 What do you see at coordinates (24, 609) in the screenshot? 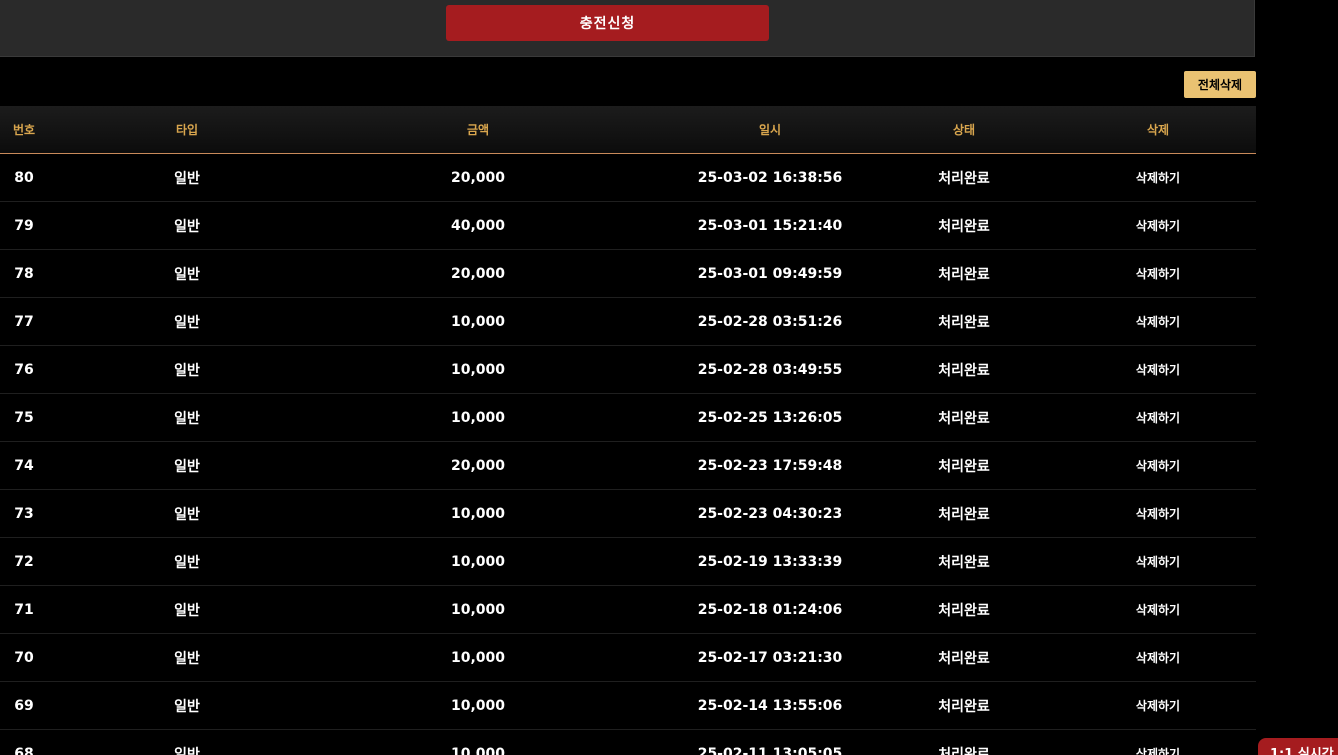
I see `row-number: 71` at bounding box center [24, 609].